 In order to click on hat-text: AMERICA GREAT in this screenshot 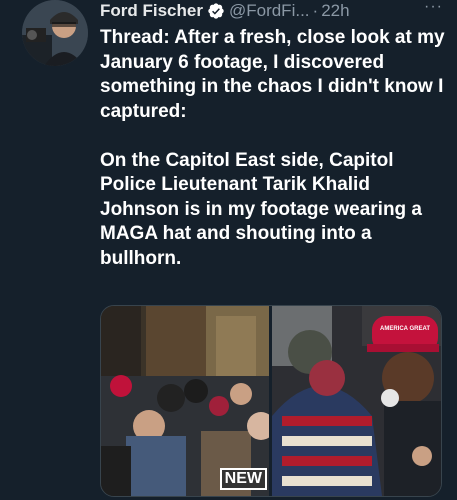, I will do `click(405, 329)`.